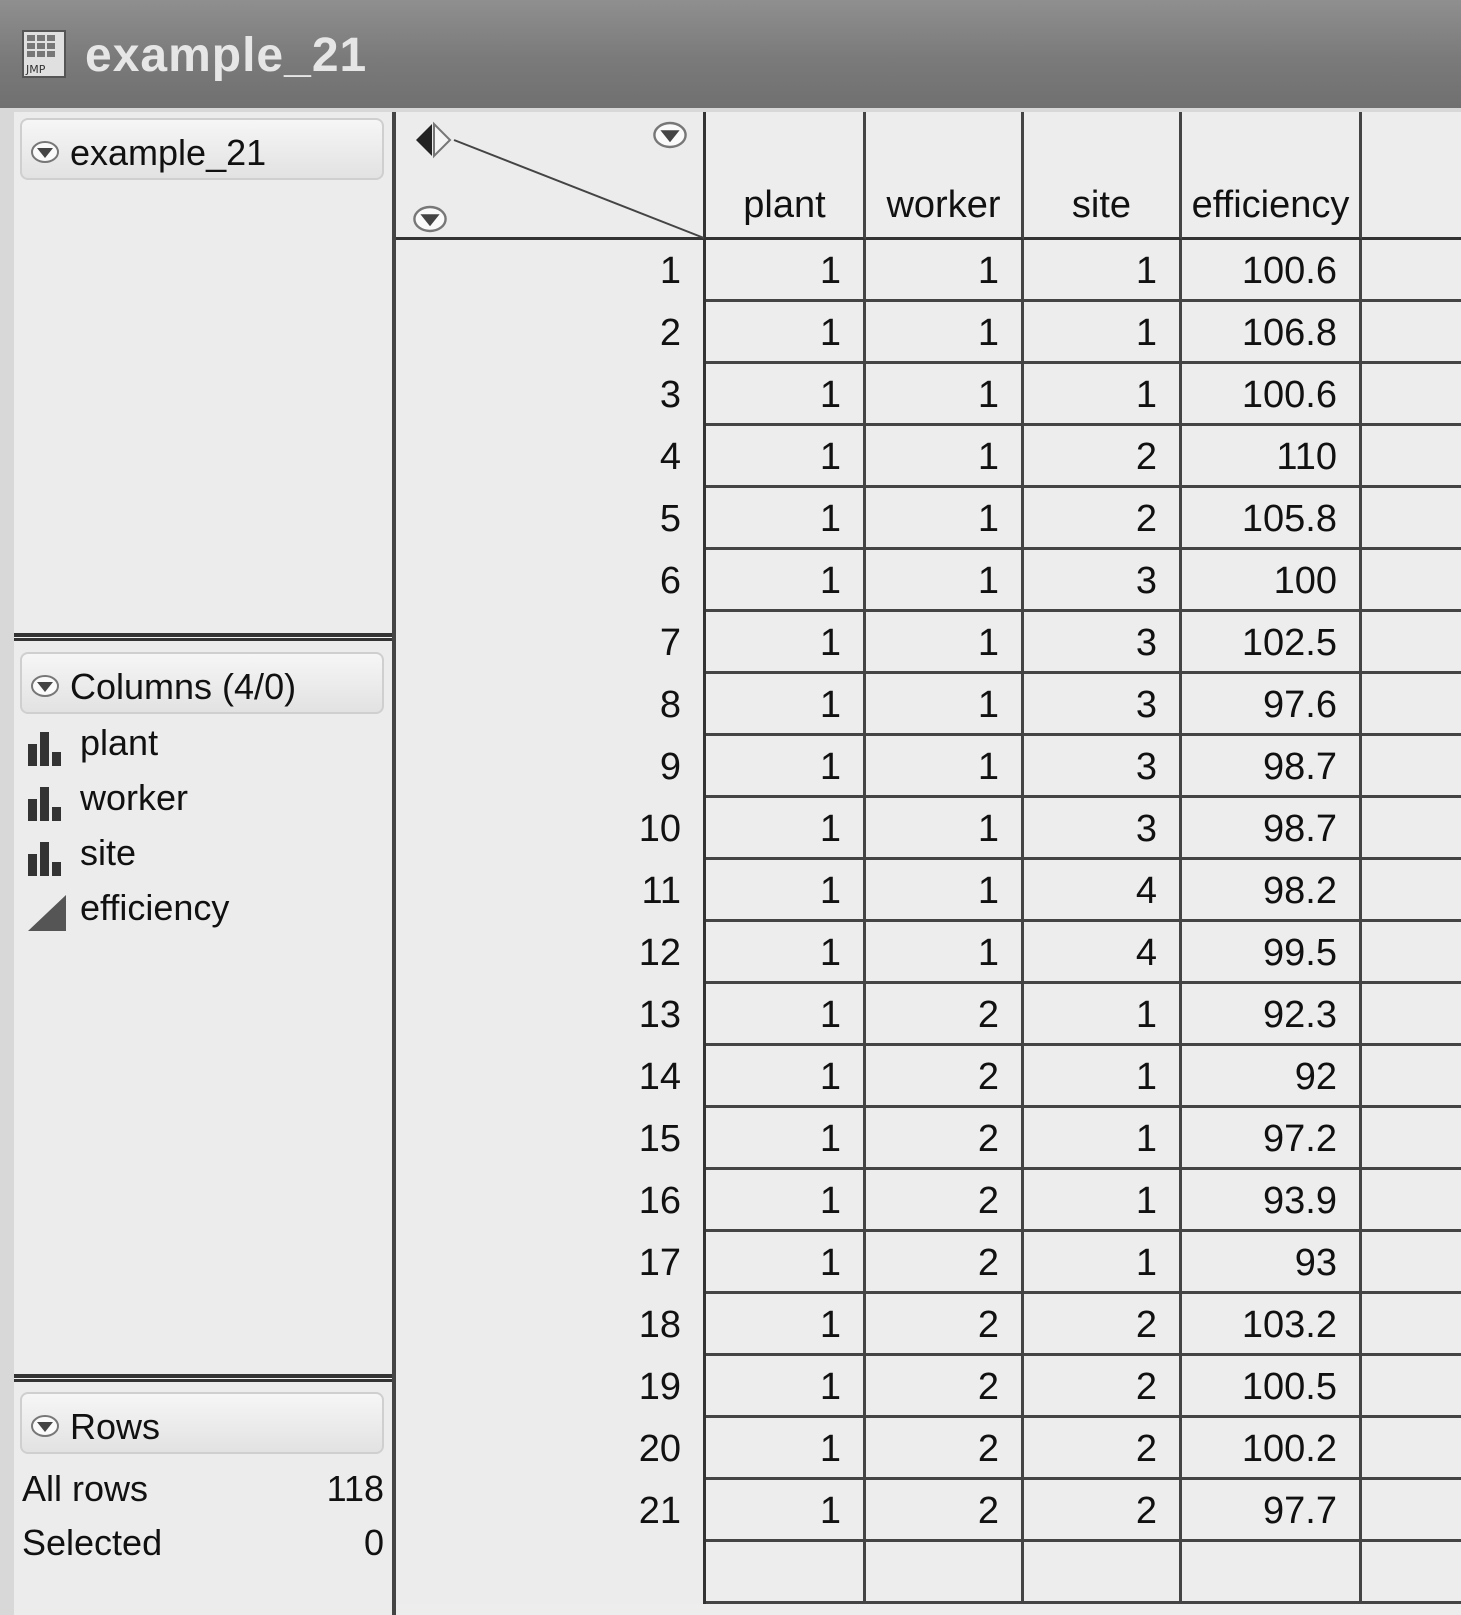 The image size is (1461, 1615). What do you see at coordinates (1272, 1511) in the screenshot?
I see `table-cell: 97.7` at bounding box center [1272, 1511].